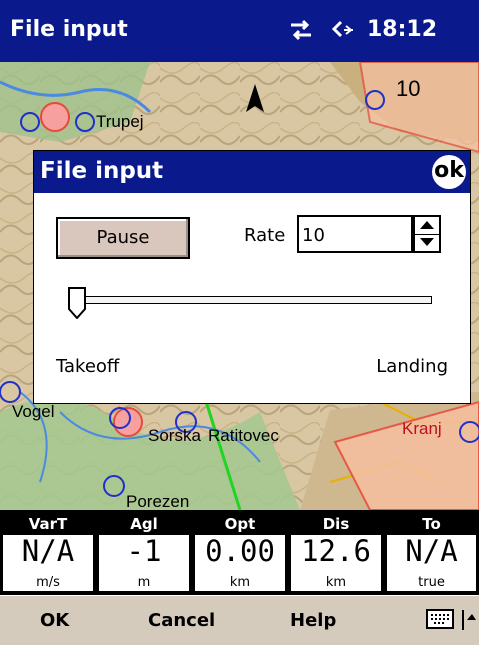 This screenshot has width=479, height=645. I want to click on title-bar: File input 18:12, so click(239, 31).